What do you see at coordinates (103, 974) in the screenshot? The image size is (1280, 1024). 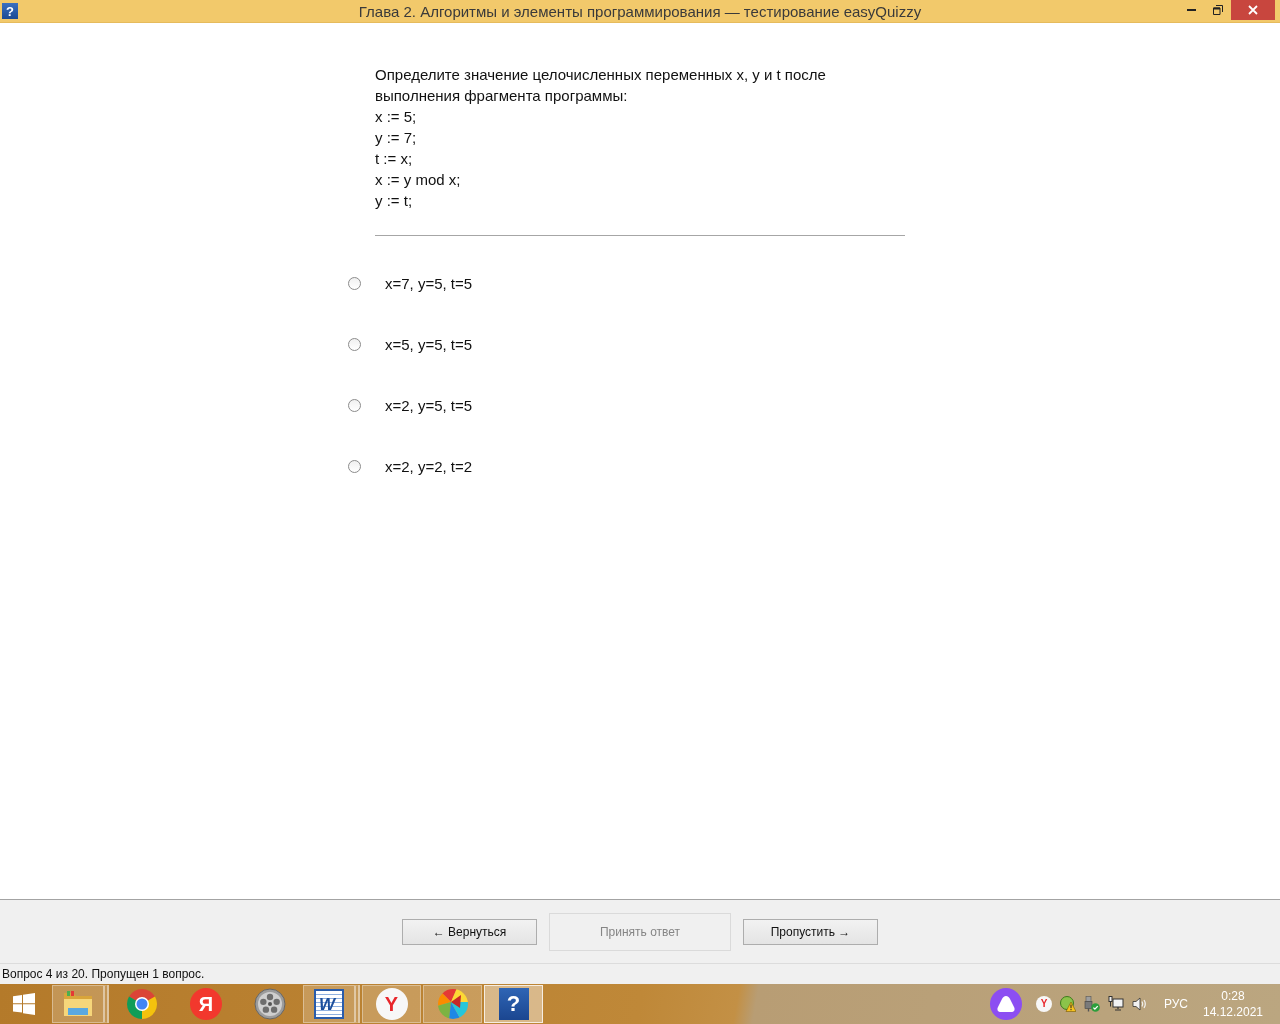 I see `status-text: Вопрос 4 из 20. Пропущен 1 вопрос.` at bounding box center [103, 974].